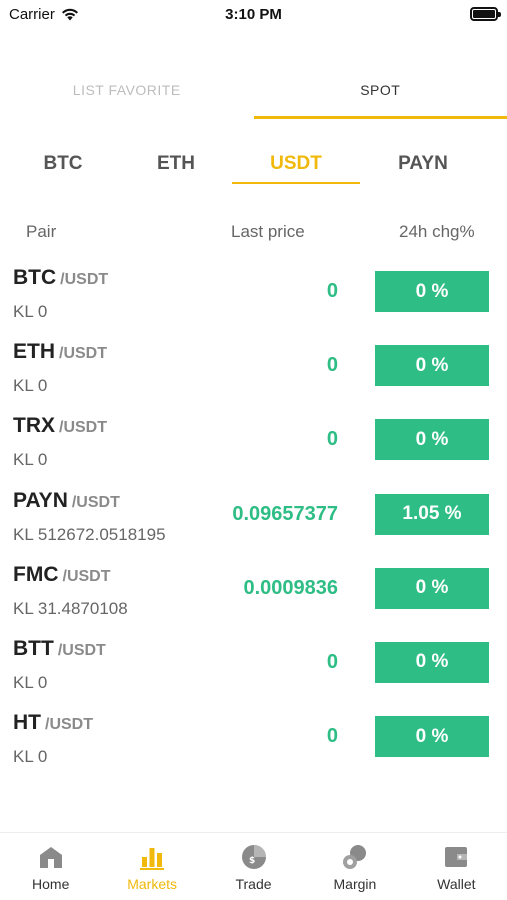 The width and height of the screenshot is (507, 900). I want to click on volume-label: KL 512672.0518195, so click(89, 534).